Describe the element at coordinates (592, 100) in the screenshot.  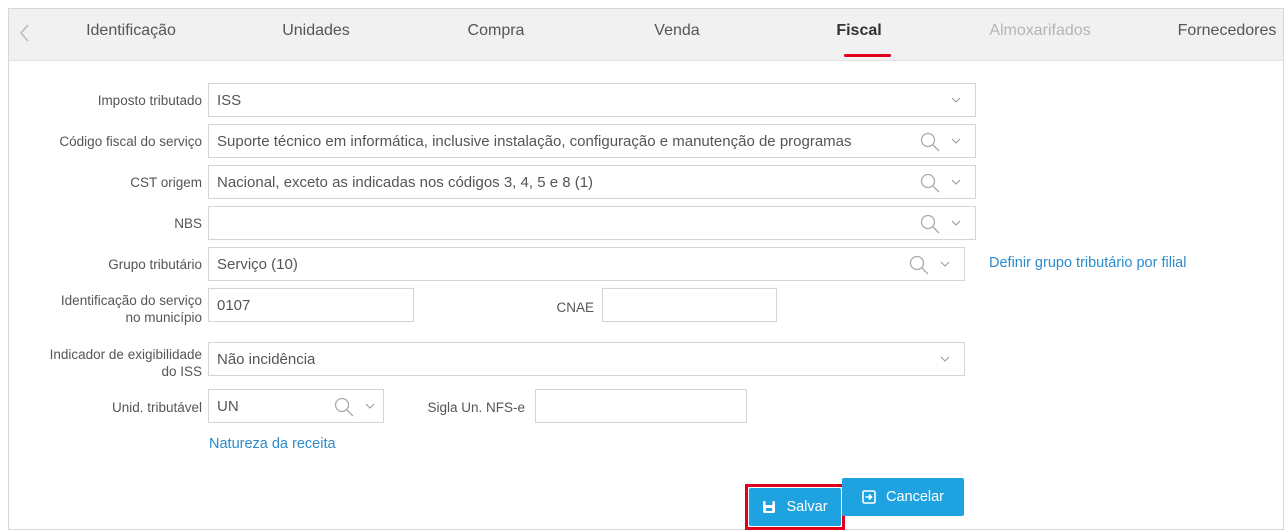
I see `imposto-select: ISS` at that location.